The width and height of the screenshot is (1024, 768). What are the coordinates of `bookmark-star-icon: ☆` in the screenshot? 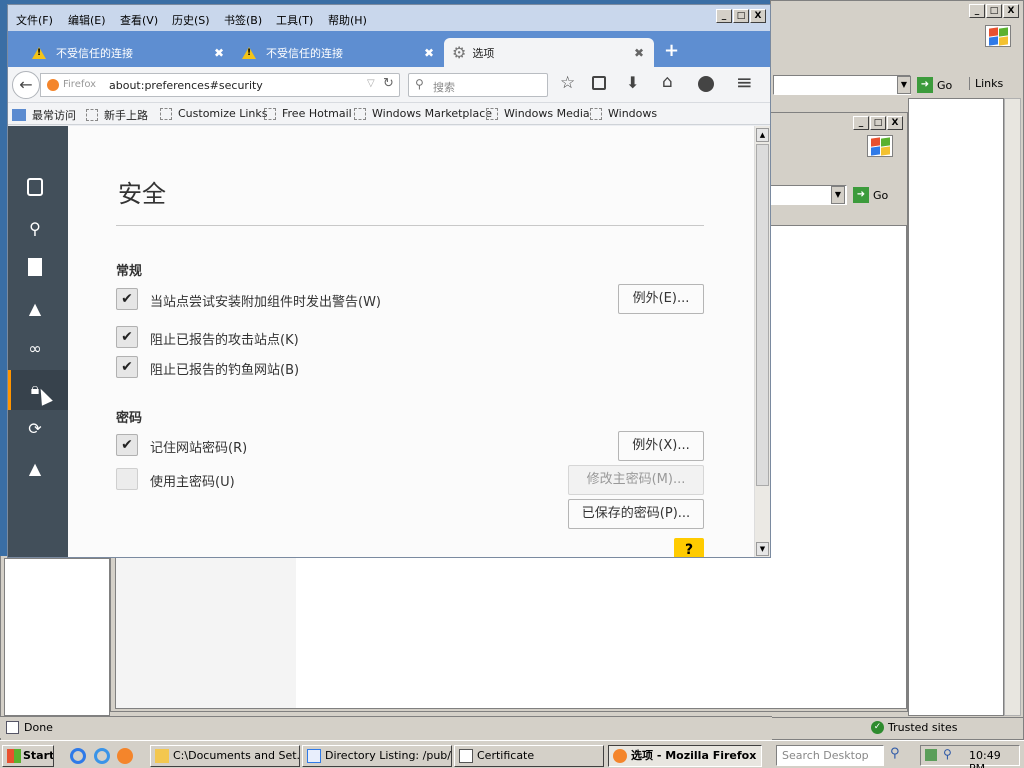 It's located at (567, 83).